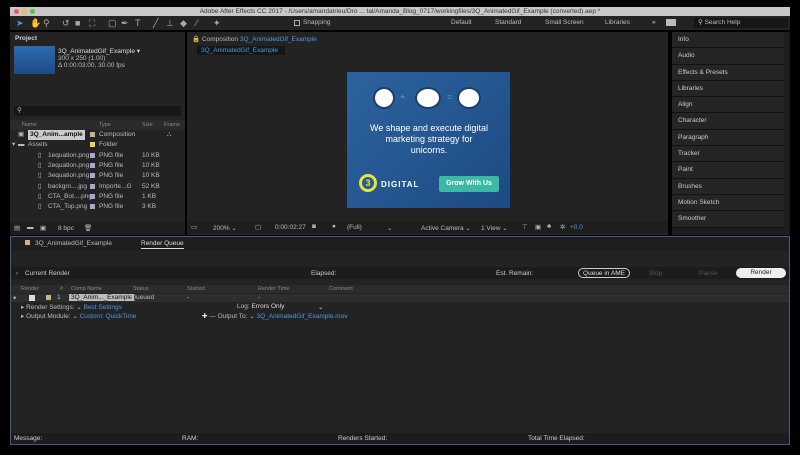  I want to click on new-comp-icon: ▣, so click(43, 228).